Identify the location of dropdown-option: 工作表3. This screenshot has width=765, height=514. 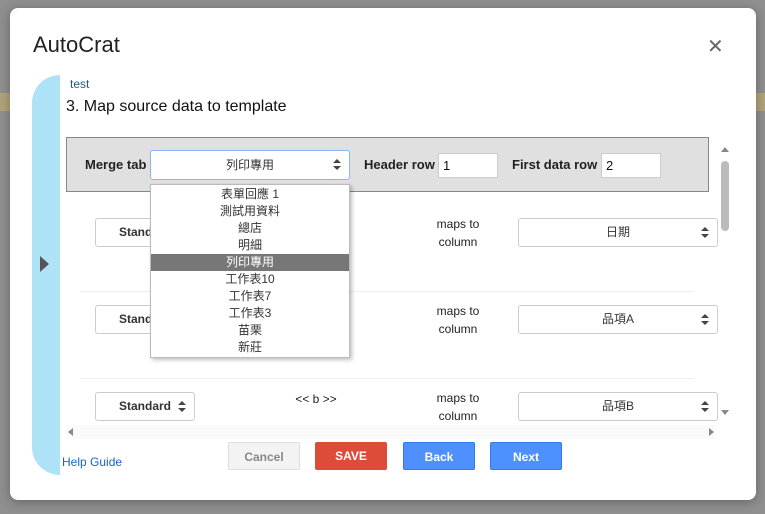
(250, 313).